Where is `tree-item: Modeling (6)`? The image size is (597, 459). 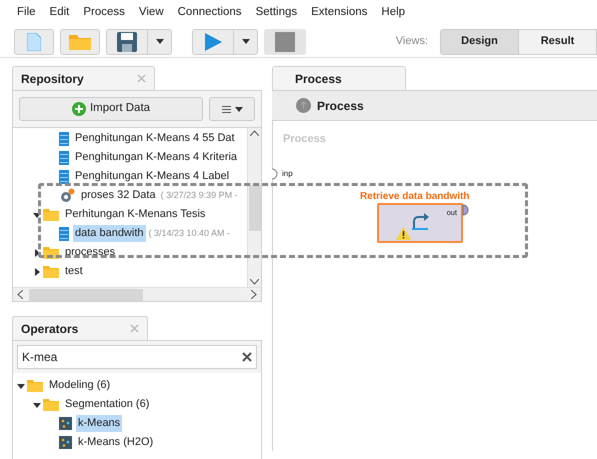 tree-item: Modeling (6) is located at coordinates (79, 385).